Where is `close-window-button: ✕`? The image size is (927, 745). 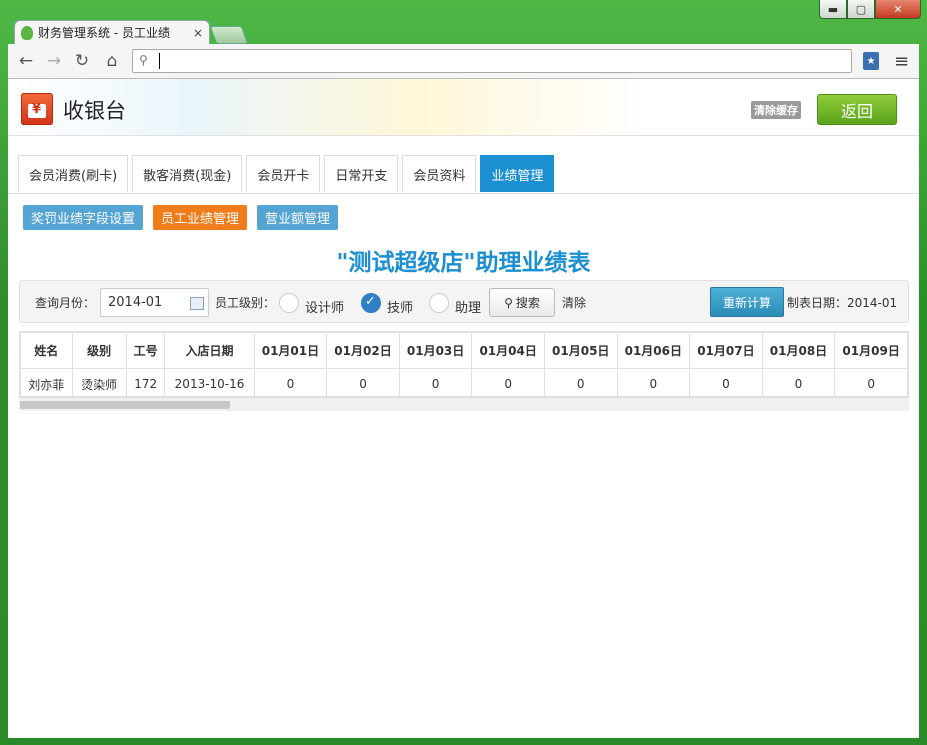
close-window-button: ✕ is located at coordinates (898, 9).